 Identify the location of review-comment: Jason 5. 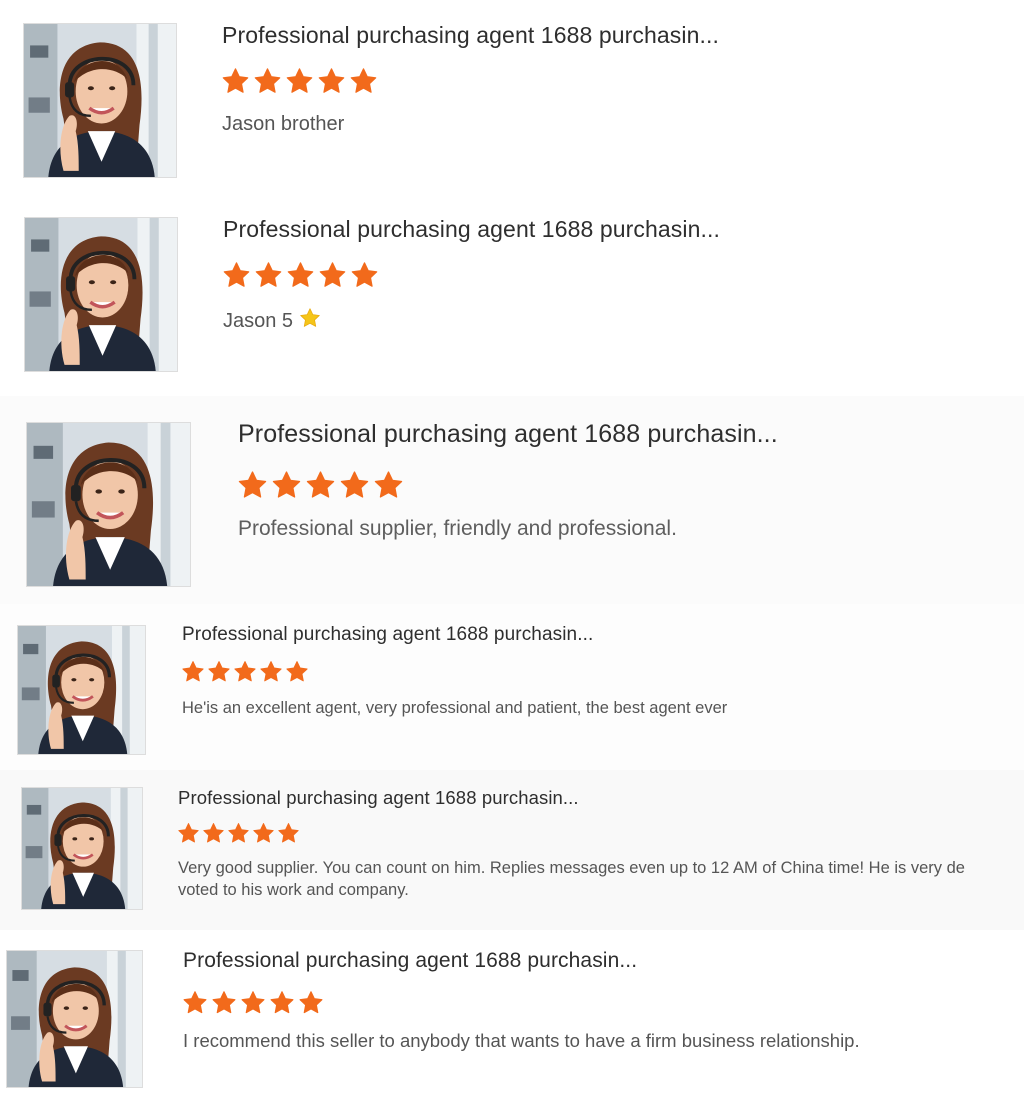
(272, 321).